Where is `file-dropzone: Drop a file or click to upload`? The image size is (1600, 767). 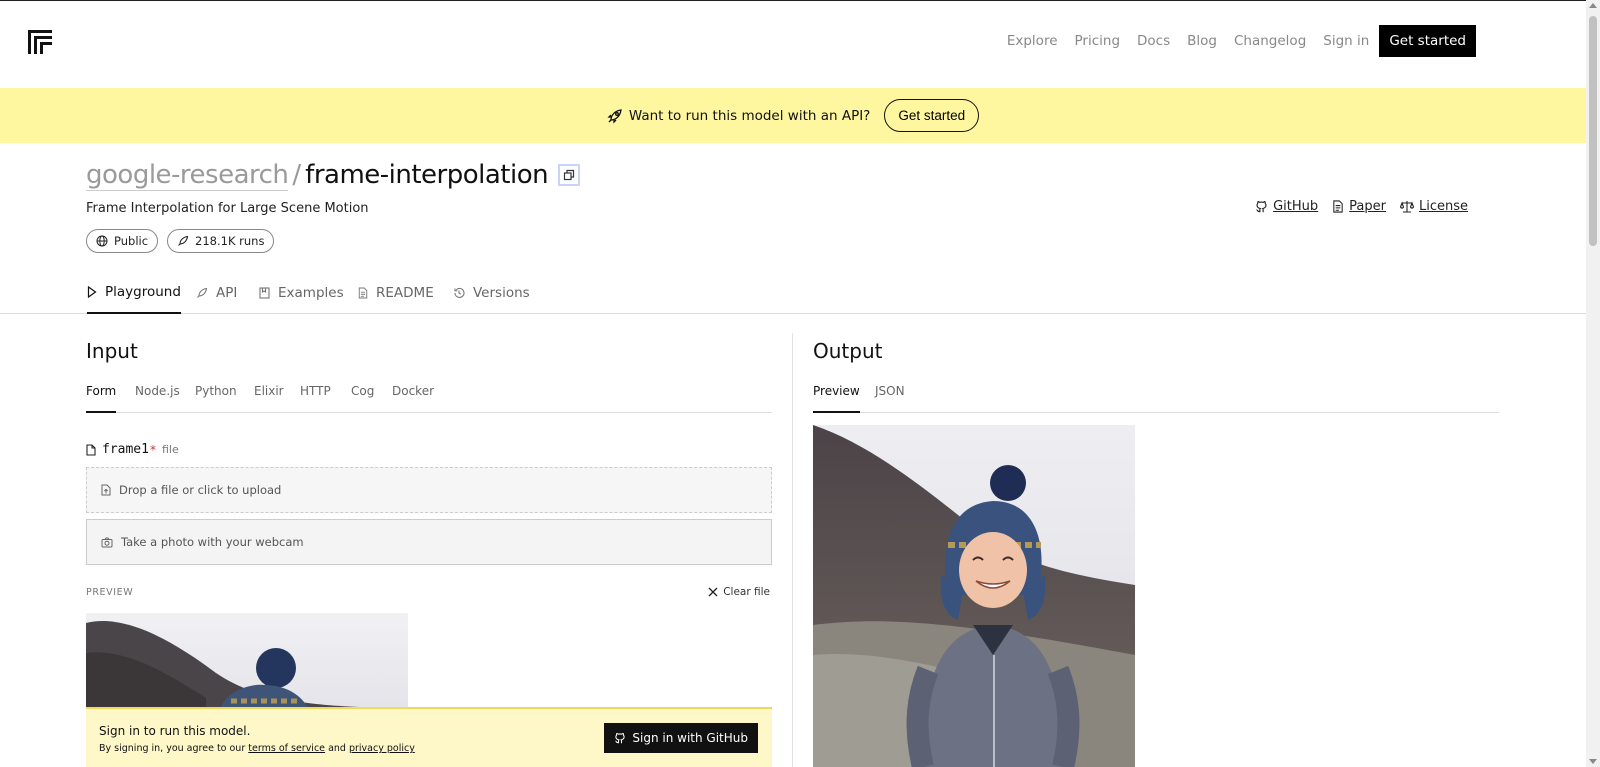 file-dropzone: Drop a file or click to upload is located at coordinates (429, 490).